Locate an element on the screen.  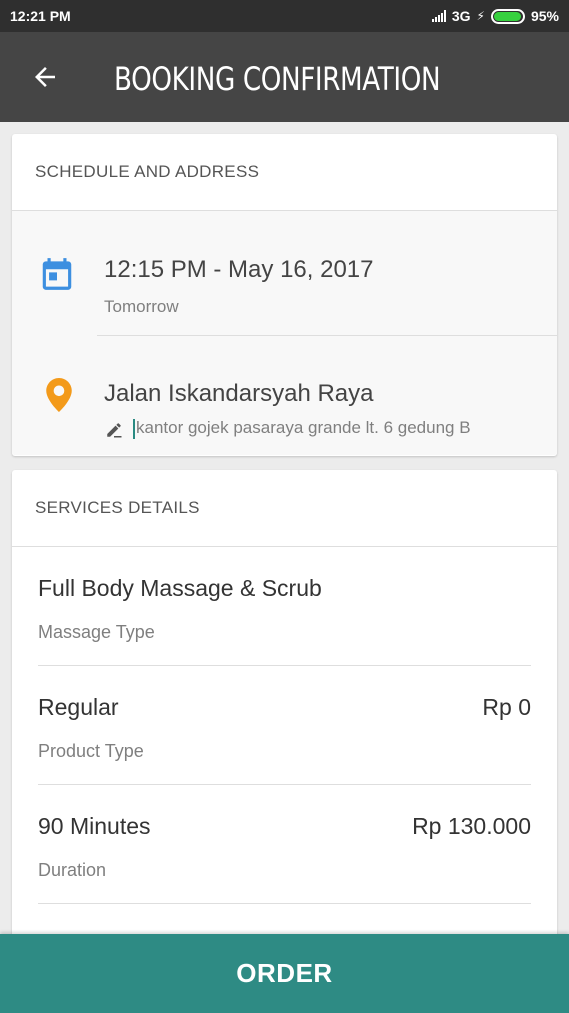
service-price: Rp 0 is located at coordinates (506, 707).